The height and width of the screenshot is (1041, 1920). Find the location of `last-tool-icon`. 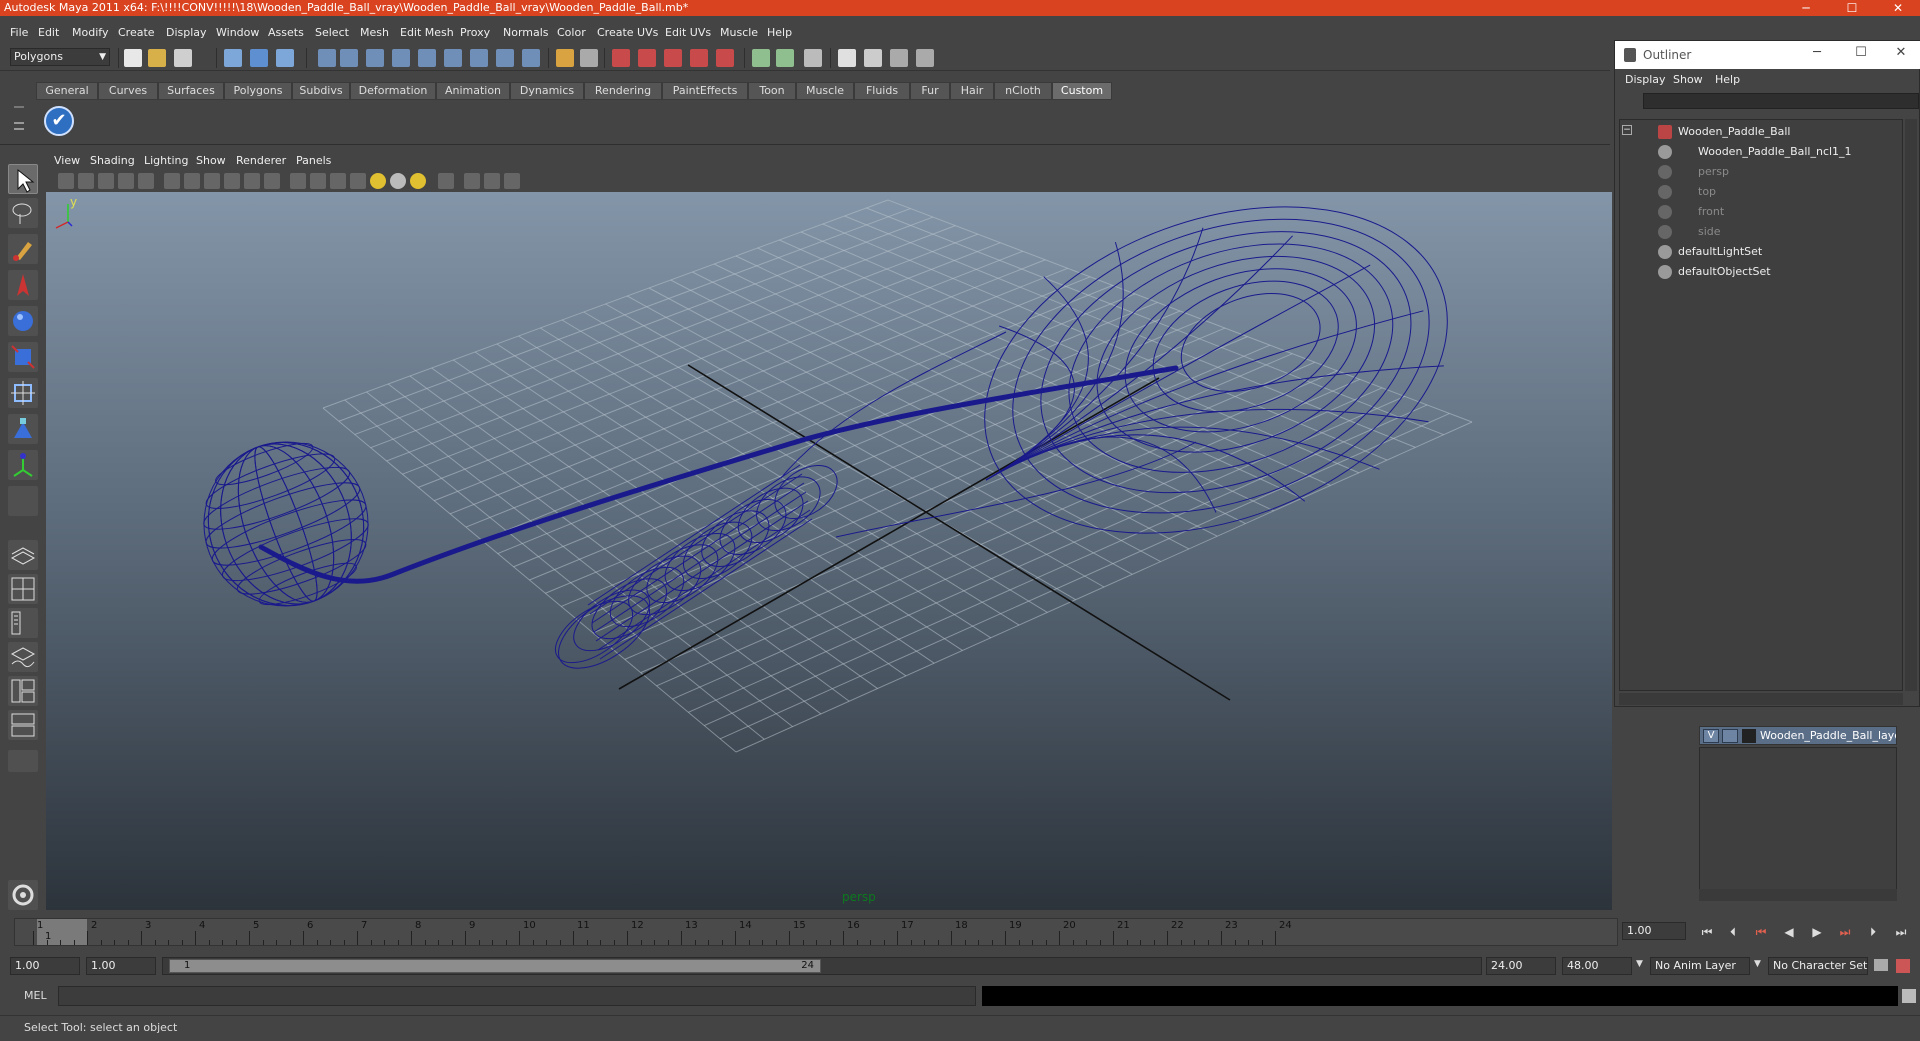

last-tool-icon is located at coordinates (23, 501).